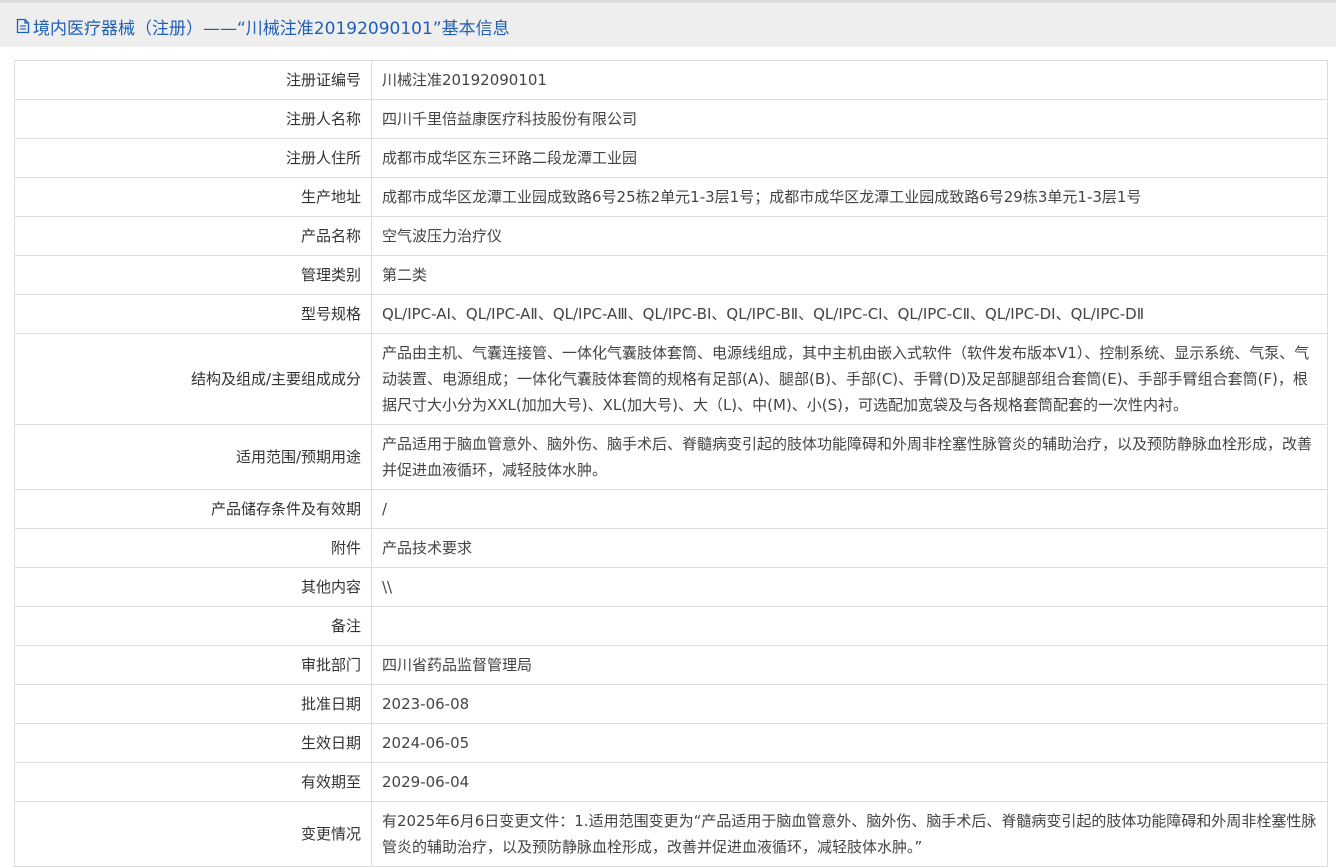 The image size is (1336, 867). Describe the element at coordinates (849, 587) in the screenshot. I see `field-value: \\` at that location.